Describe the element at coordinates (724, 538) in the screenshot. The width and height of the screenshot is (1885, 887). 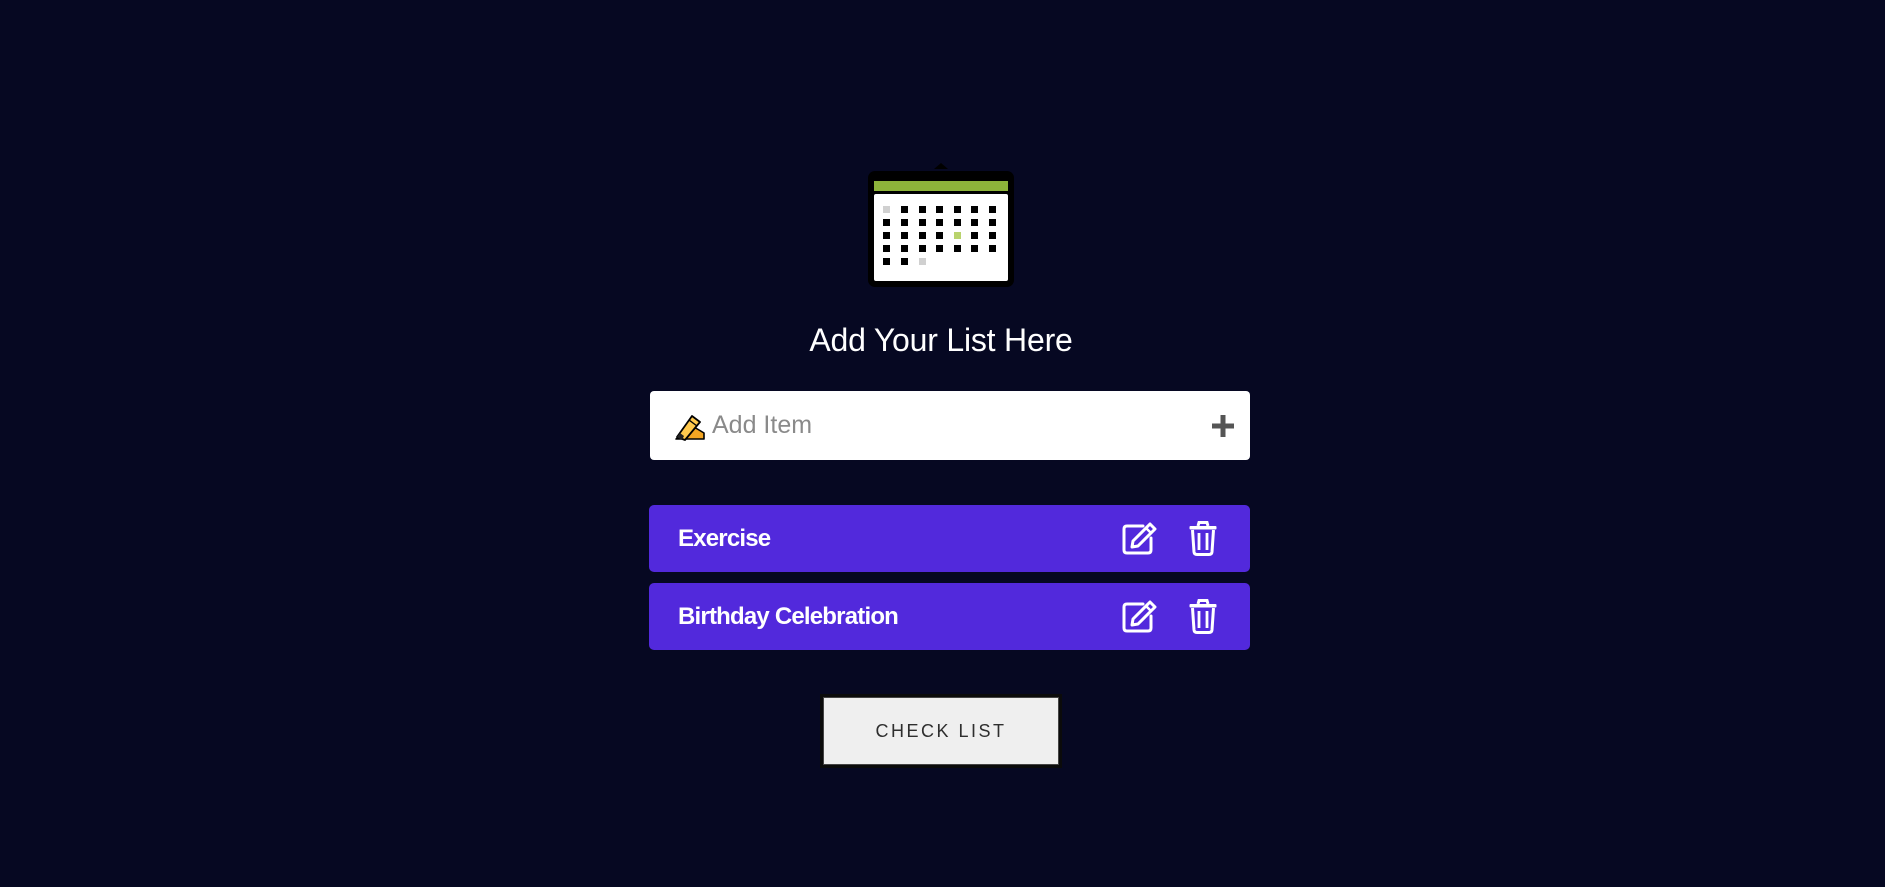
I see `list-item-label: Exercise` at that location.